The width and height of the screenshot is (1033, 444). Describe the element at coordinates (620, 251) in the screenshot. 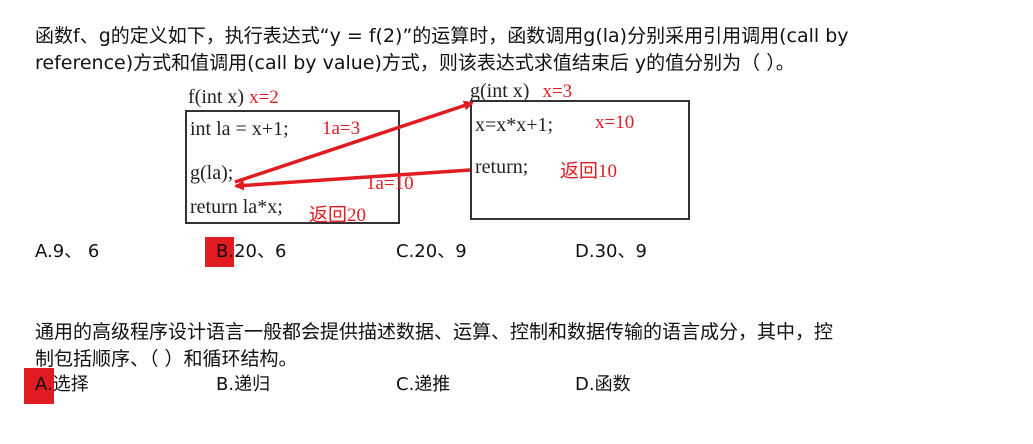

I see `q1-option-d-text: 30、9` at that location.